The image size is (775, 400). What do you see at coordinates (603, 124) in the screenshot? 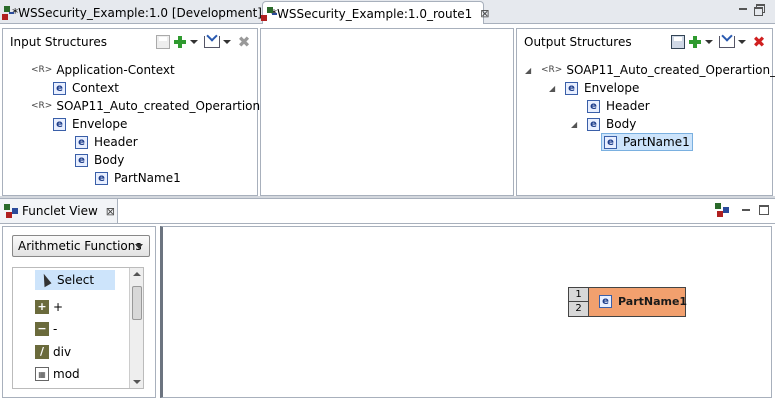
I see `tree-node: ◢ e Body` at bounding box center [603, 124].